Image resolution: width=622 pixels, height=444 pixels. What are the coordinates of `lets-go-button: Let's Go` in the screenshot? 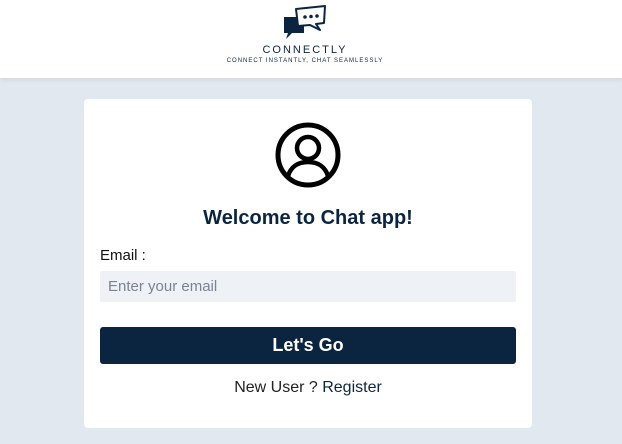 It's located at (308, 345).